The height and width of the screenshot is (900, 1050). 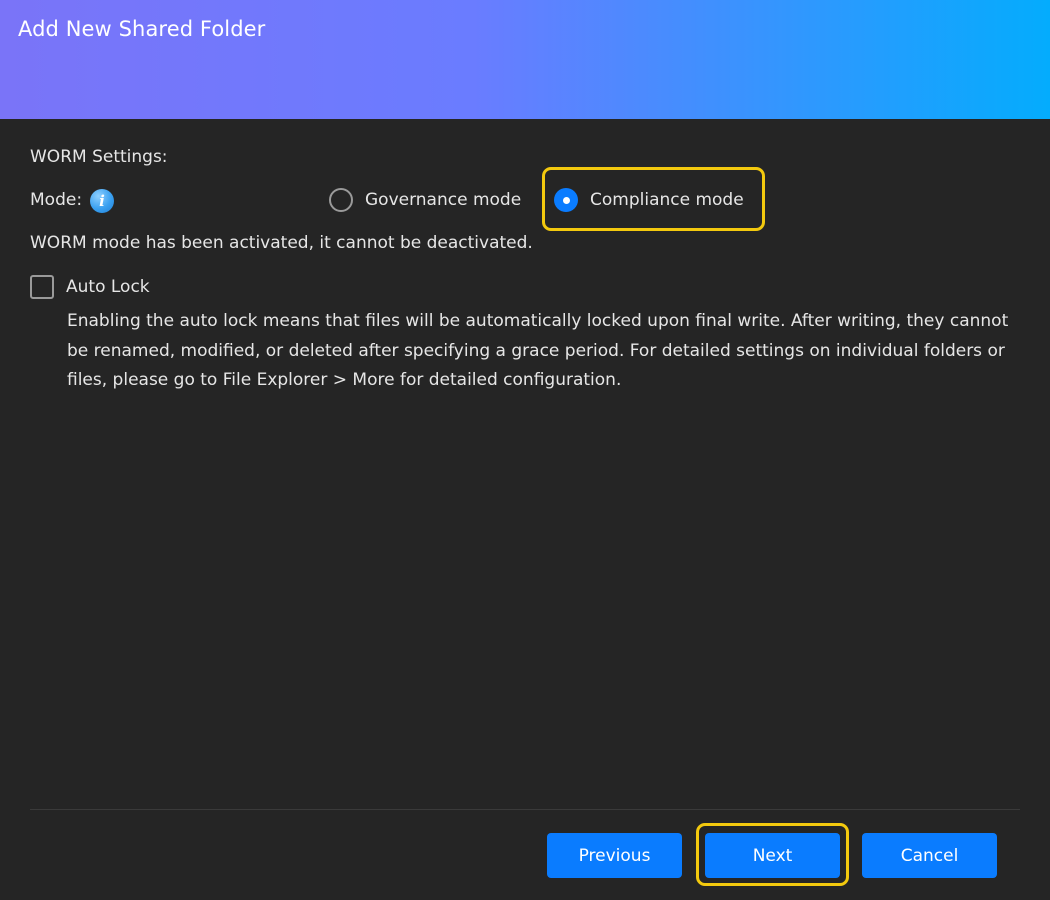 What do you see at coordinates (99, 157) in the screenshot?
I see `worm-settings-label: WORM Settings:` at bounding box center [99, 157].